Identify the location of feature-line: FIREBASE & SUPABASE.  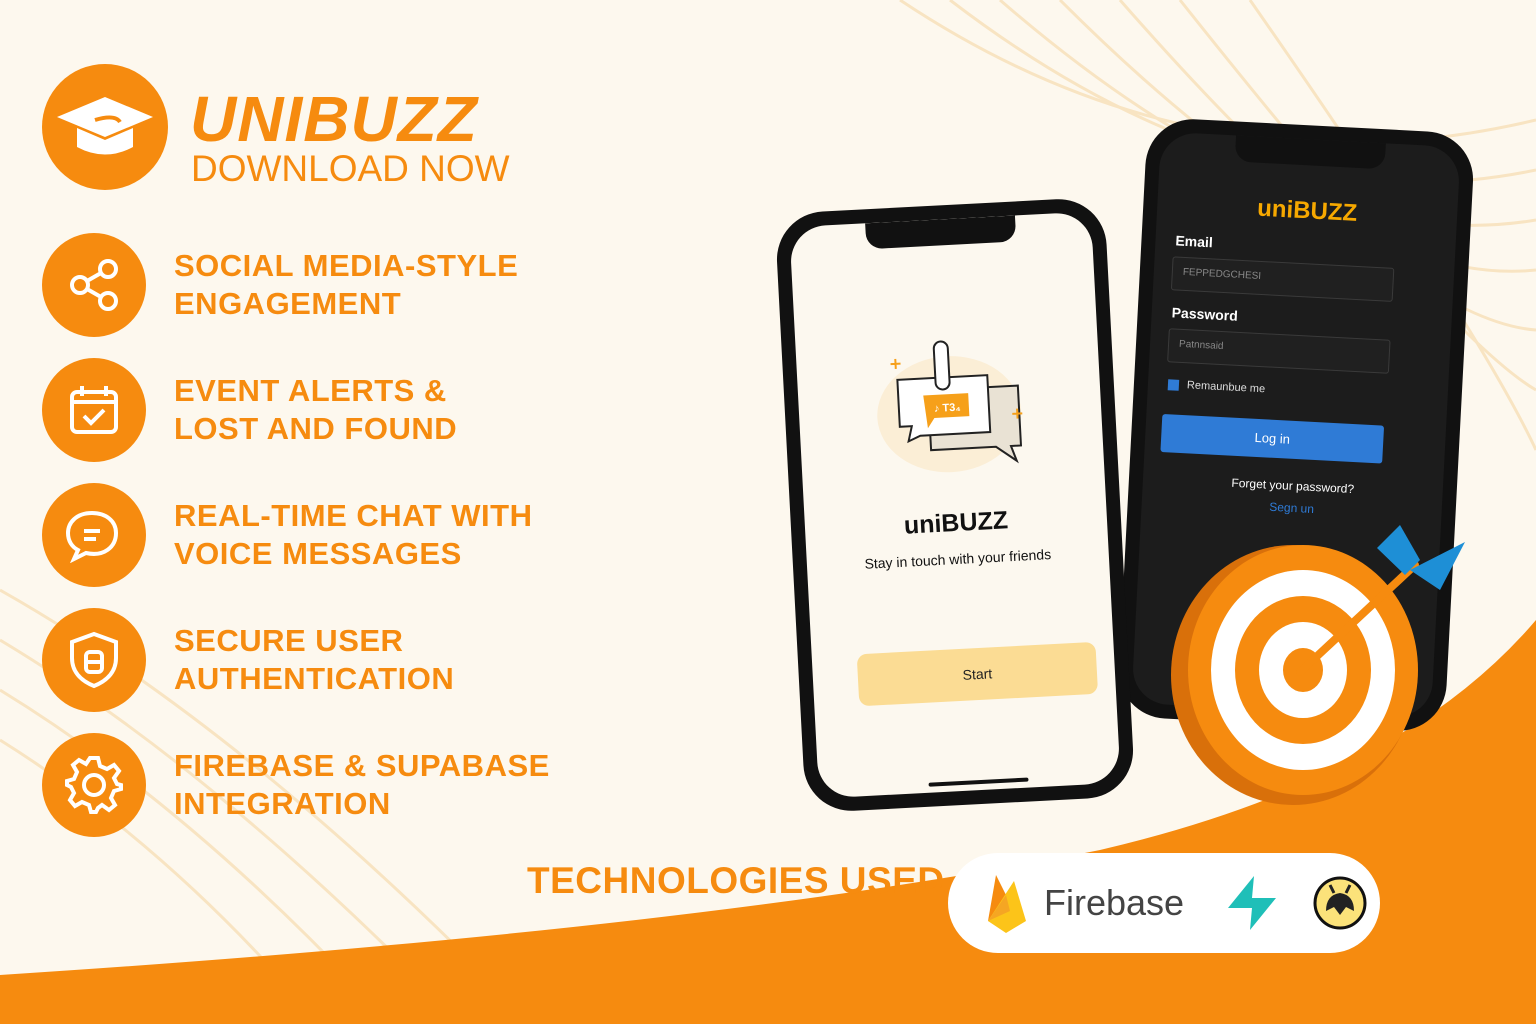
(362, 765).